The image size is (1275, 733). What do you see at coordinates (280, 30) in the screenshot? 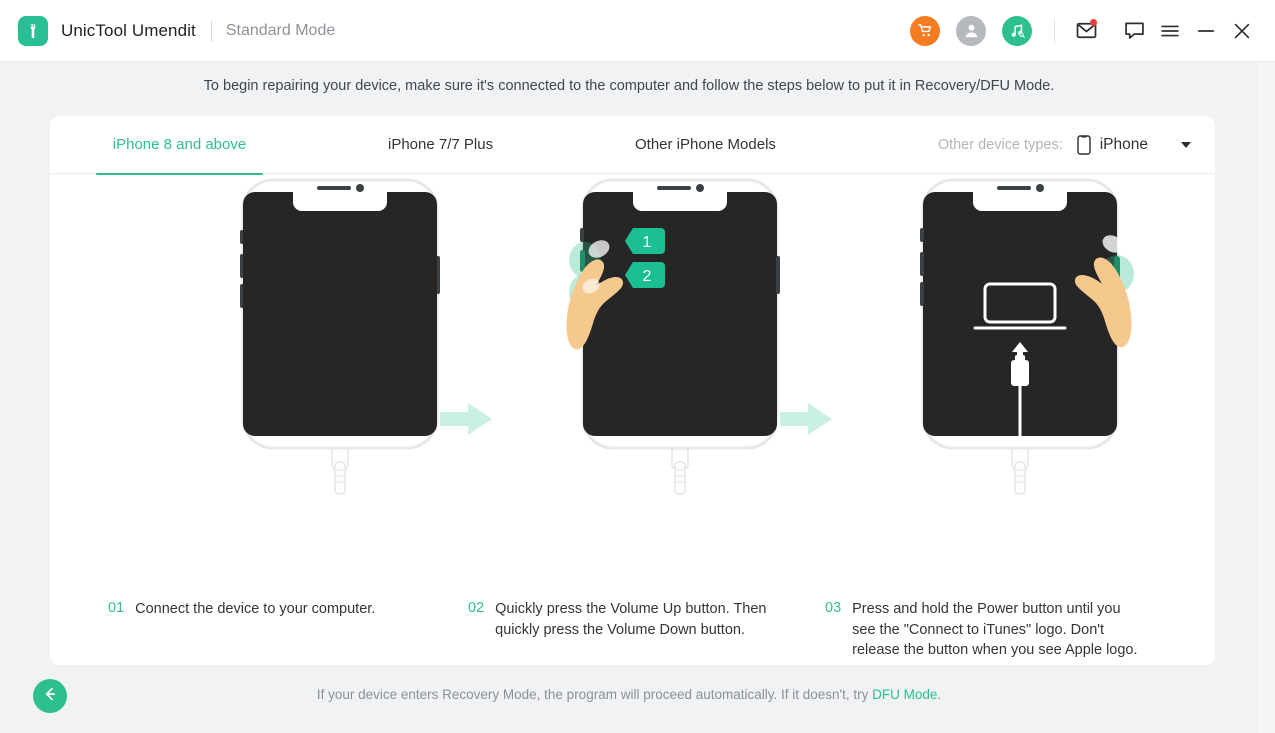
I see `mode-label: Standard Mode` at bounding box center [280, 30].